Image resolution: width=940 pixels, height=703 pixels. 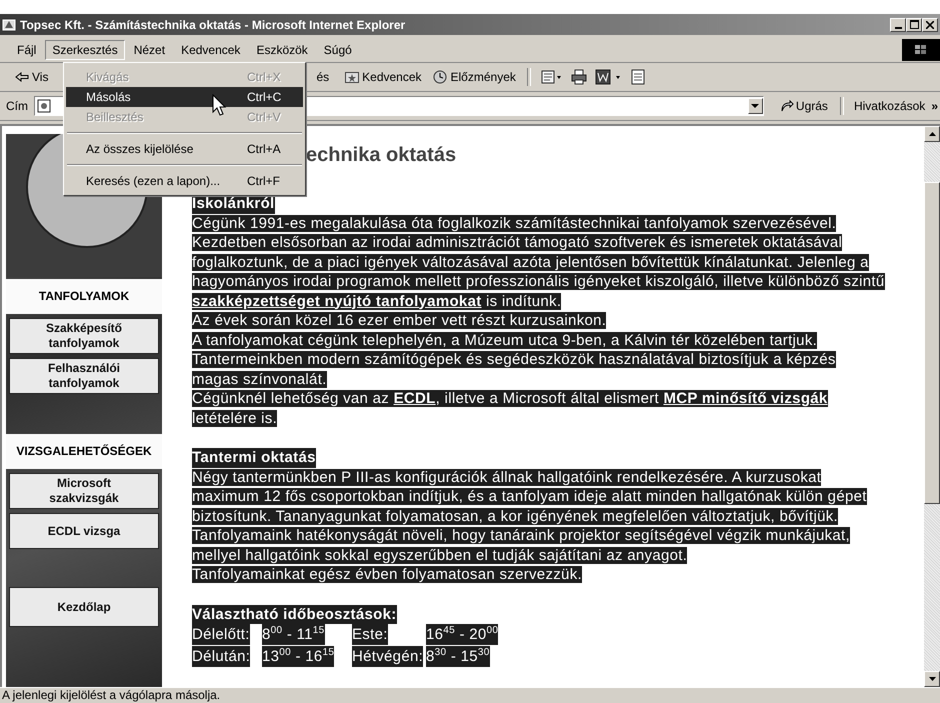 What do you see at coordinates (184, 181) in the screenshot?
I see `menu-item: Keresés (ezen a lapon)... Ctrl+F` at bounding box center [184, 181].